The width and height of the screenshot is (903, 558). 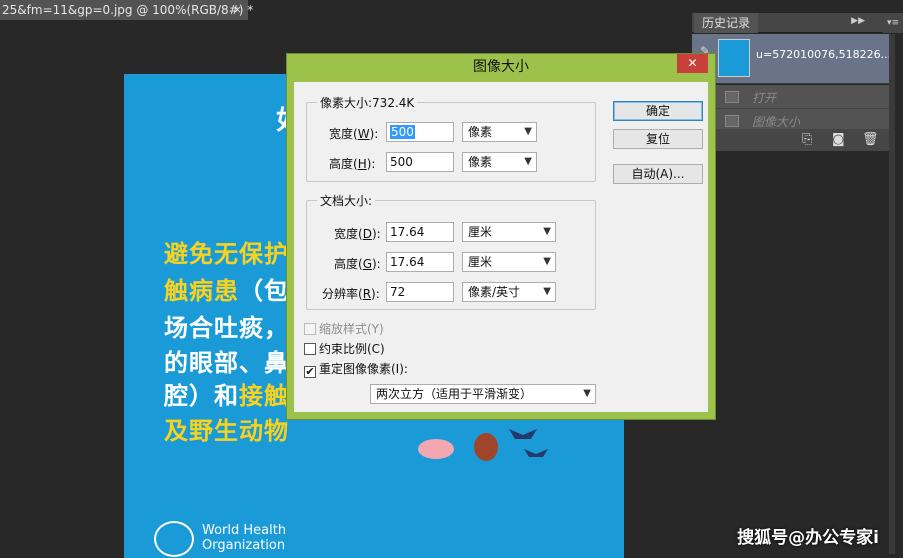 I want to click on close-tab-icon: ×, so click(x=237, y=10).